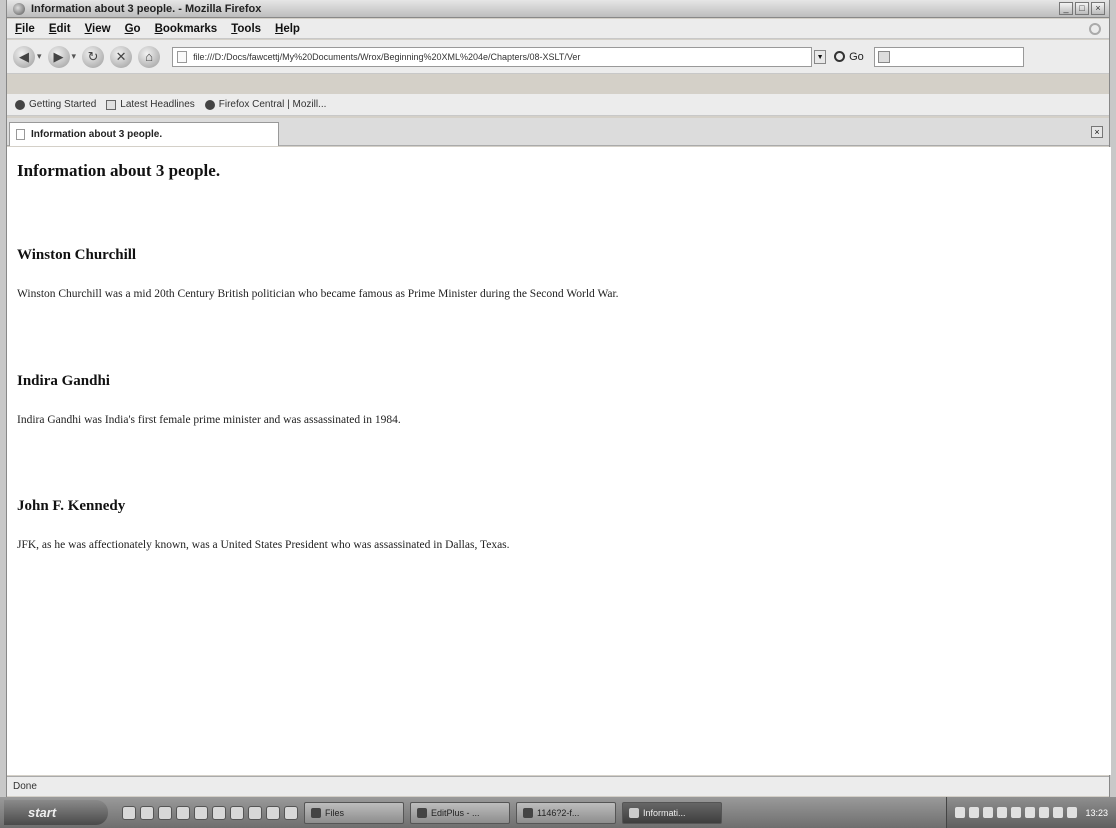 This screenshot has width=1116, height=828. What do you see at coordinates (25, 29) in the screenshot?
I see `menu-file: File` at bounding box center [25, 29].